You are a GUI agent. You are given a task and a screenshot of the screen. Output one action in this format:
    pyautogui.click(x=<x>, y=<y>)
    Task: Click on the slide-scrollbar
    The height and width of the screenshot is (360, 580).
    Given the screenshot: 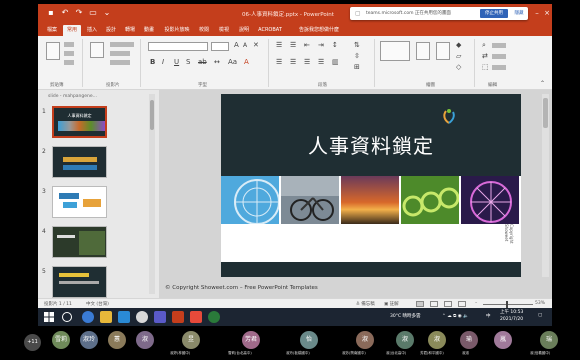 What is the action you would take?
    pyautogui.click(x=545, y=185)
    